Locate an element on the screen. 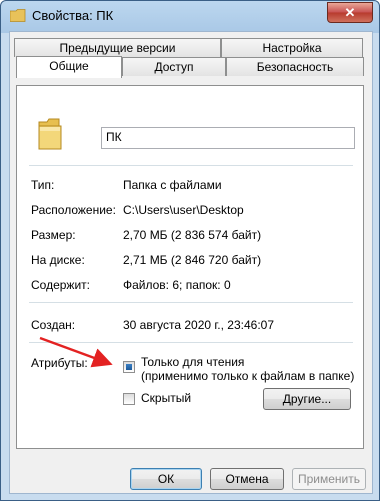 Image resolution: width=380 pixels, height=501 pixels. window-title: Свойства: ПК is located at coordinates (73, 15).